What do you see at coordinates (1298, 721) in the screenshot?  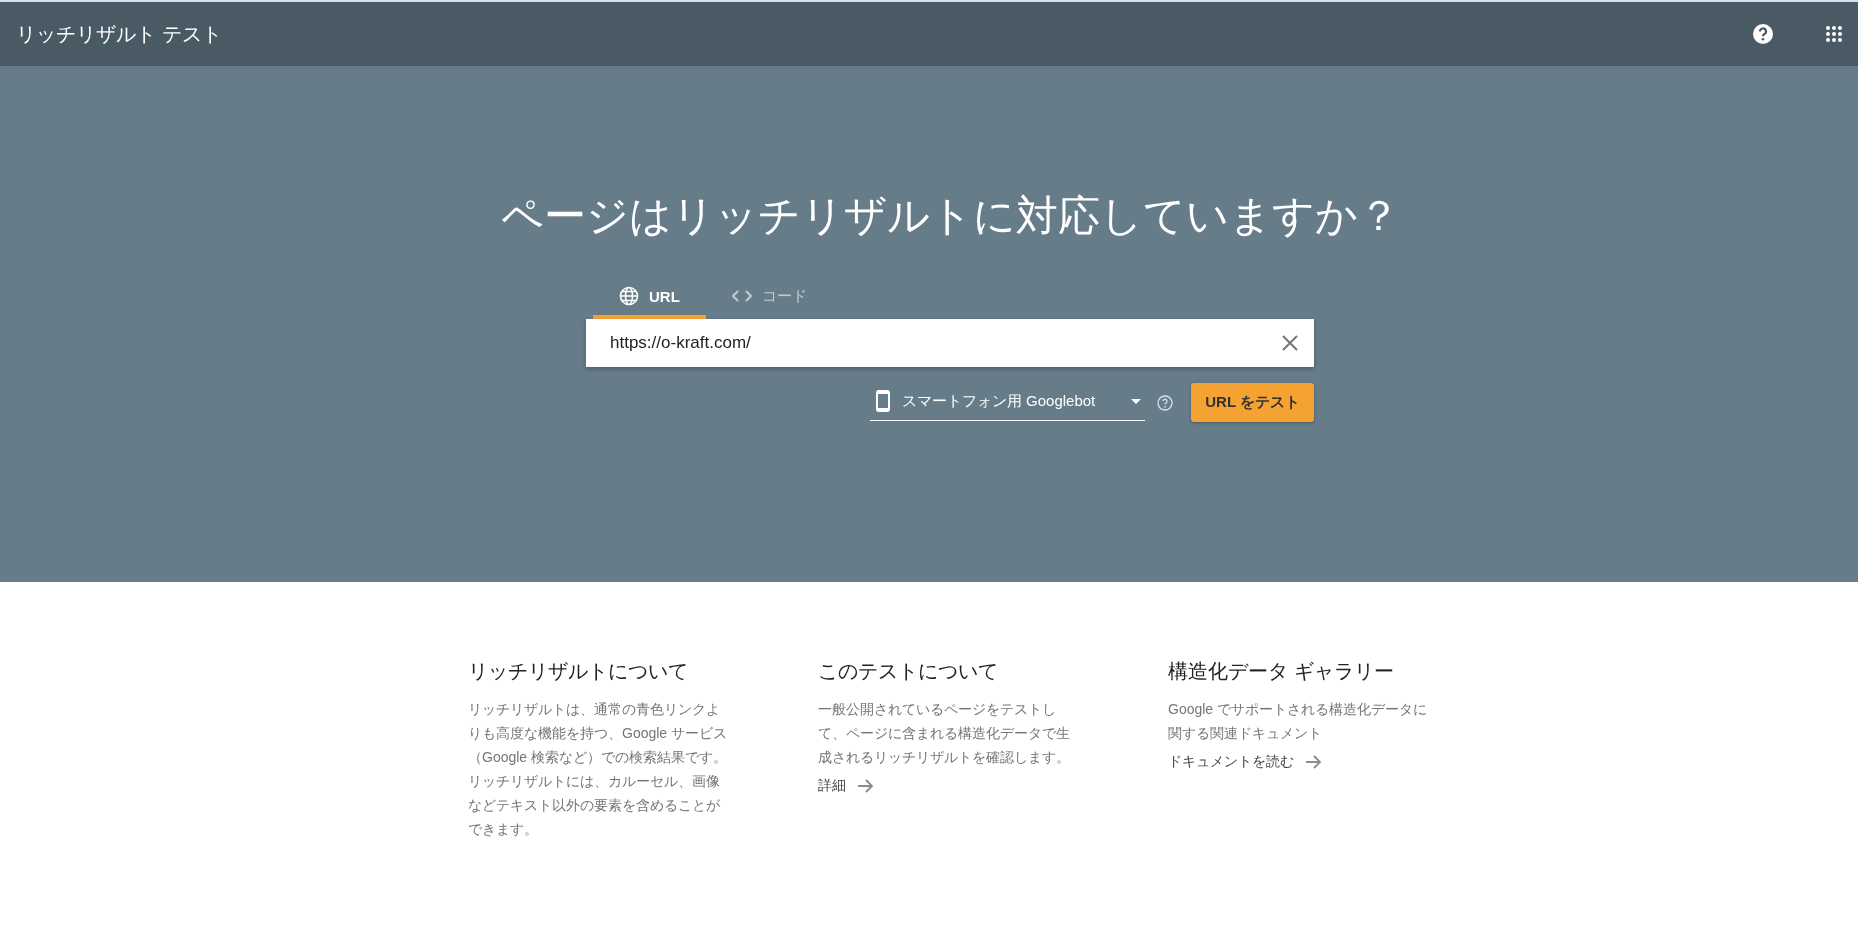 I see `section-text: Google でサポートされる構造化データに関する関連ドキュメント` at bounding box center [1298, 721].